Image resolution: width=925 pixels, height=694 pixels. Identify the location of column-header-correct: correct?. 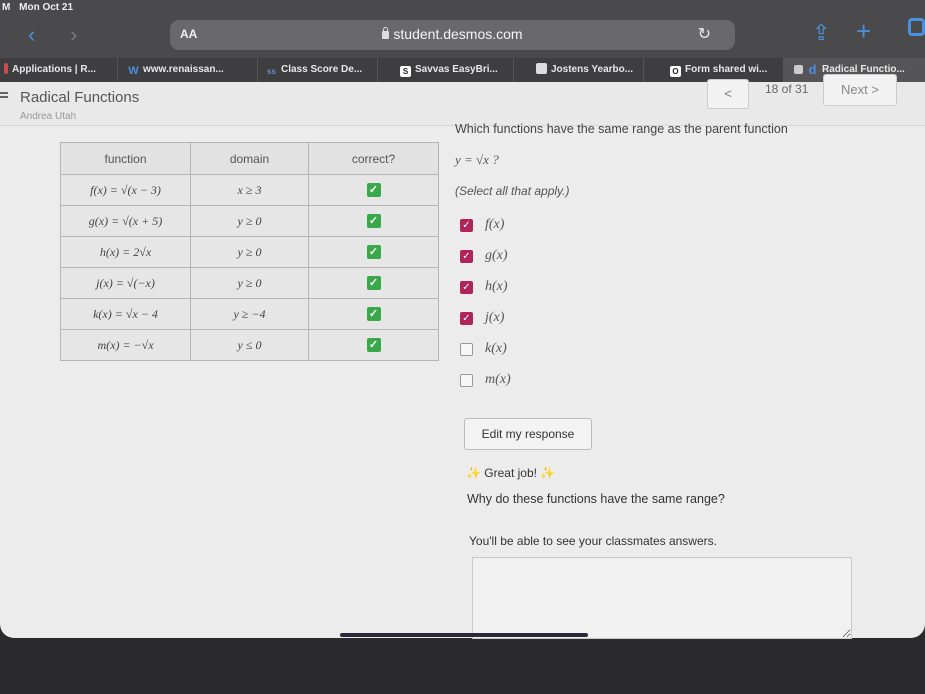
(373, 158).